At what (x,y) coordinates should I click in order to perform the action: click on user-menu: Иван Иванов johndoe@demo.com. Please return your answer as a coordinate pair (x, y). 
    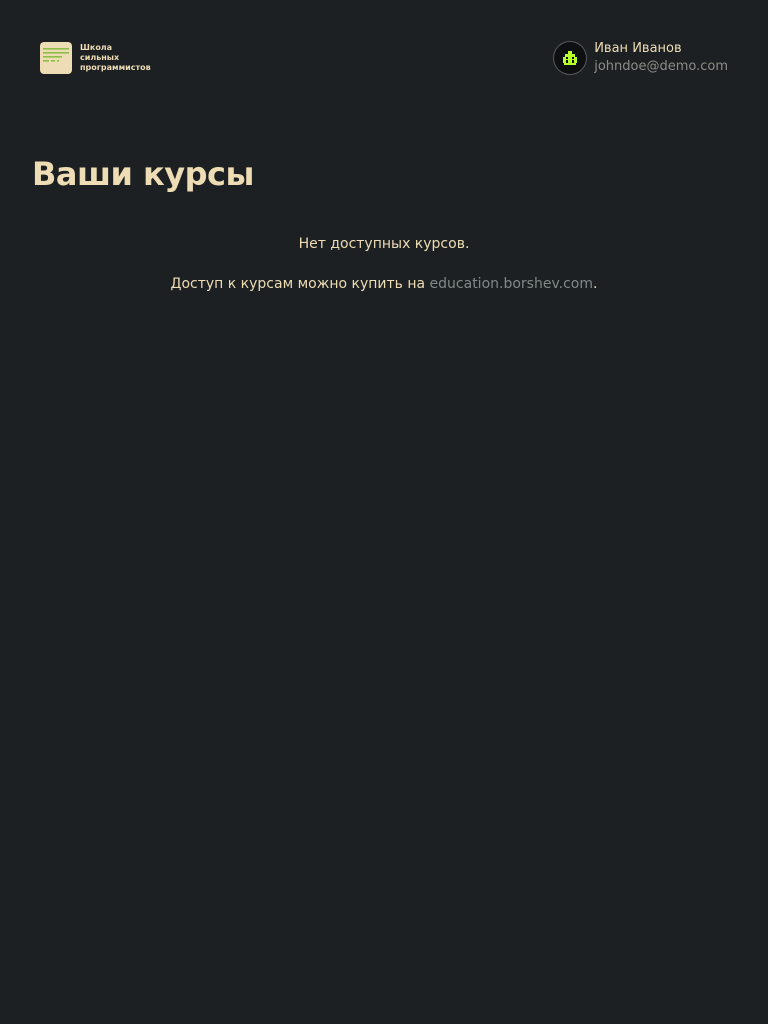
    Looking at the image, I should click on (641, 57).